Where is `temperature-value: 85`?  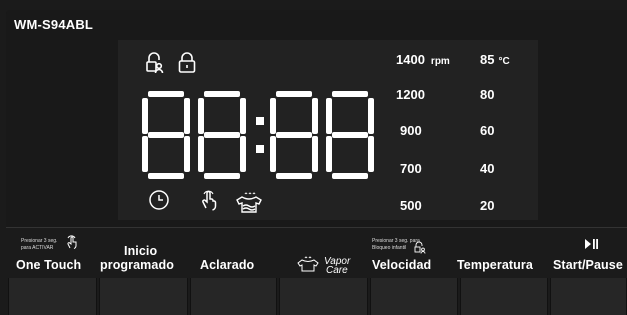
temperature-value: 85 is located at coordinates (487, 59).